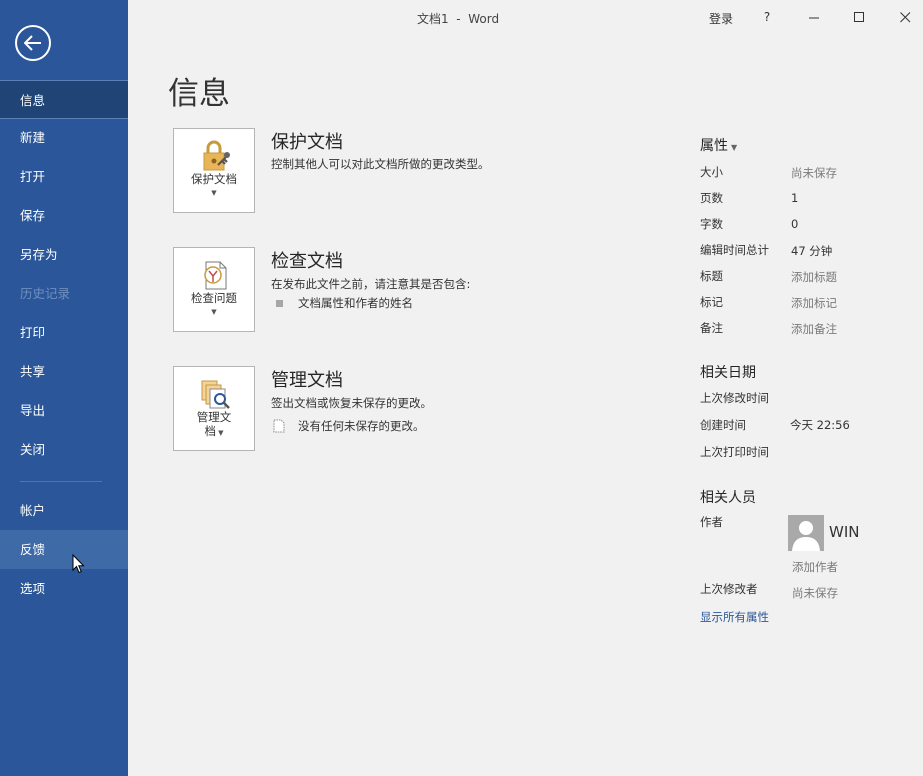 Image resolution: width=923 pixels, height=776 pixels. What do you see at coordinates (64, 510) in the screenshot?
I see `nav-account: 帐户` at bounding box center [64, 510].